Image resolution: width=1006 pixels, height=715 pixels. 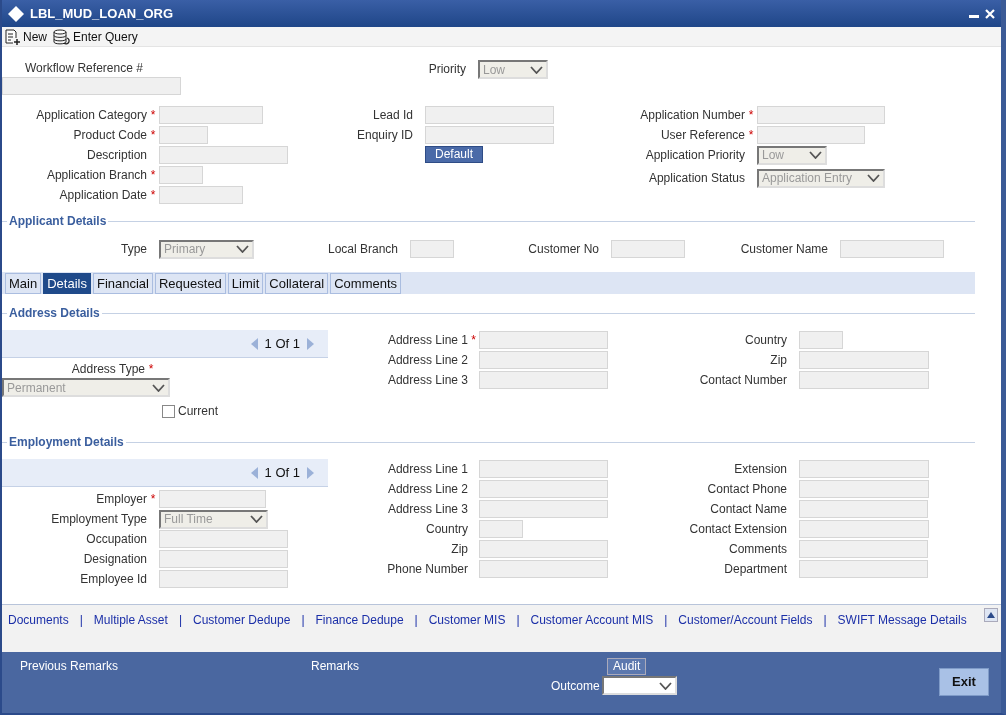 I want to click on audit-button: Audit, so click(x=627, y=666).